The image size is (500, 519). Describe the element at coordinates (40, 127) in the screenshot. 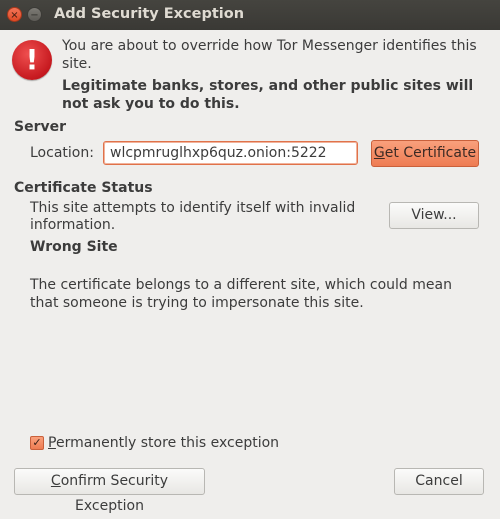

I see `server-heading: Server` at that location.